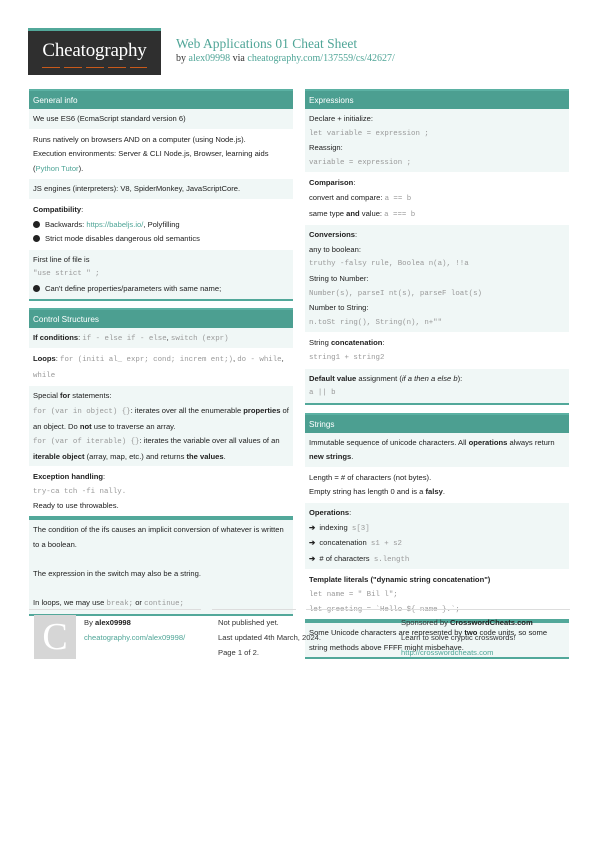 Image resolution: width=600 pixels, height=849 pixels. What do you see at coordinates (353, 213) in the screenshot?
I see `bold-text: and` at bounding box center [353, 213].